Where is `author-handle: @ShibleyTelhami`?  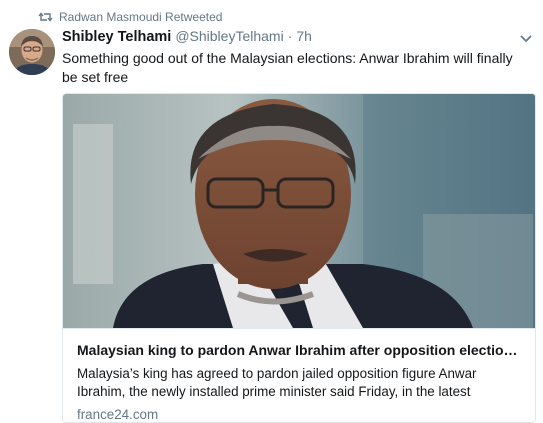 author-handle: @ShibleyTelhami is located at coordinates (229, 36).